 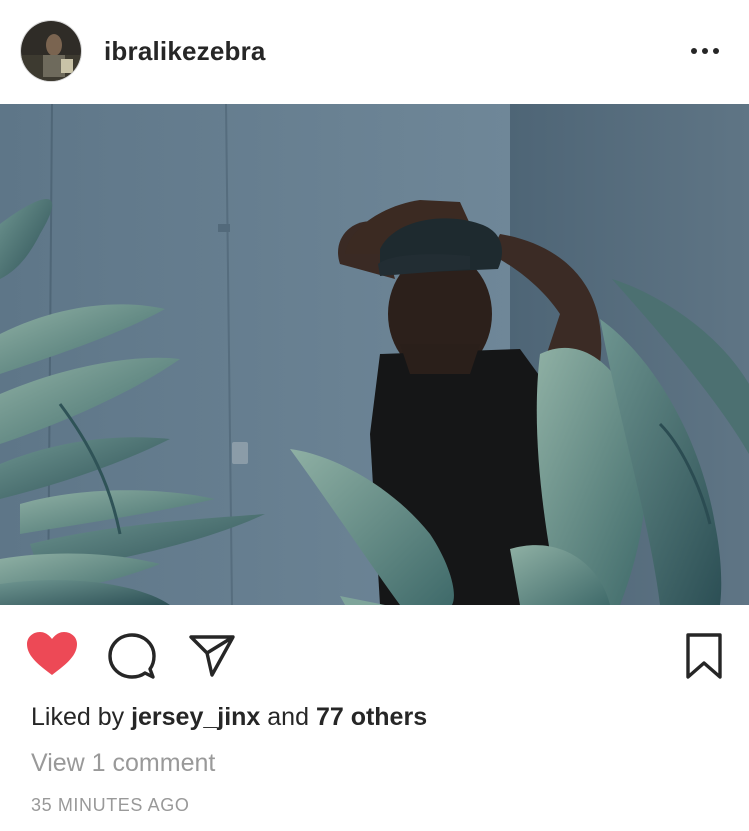 I want to click on like-button, so click(x=52, y=654).